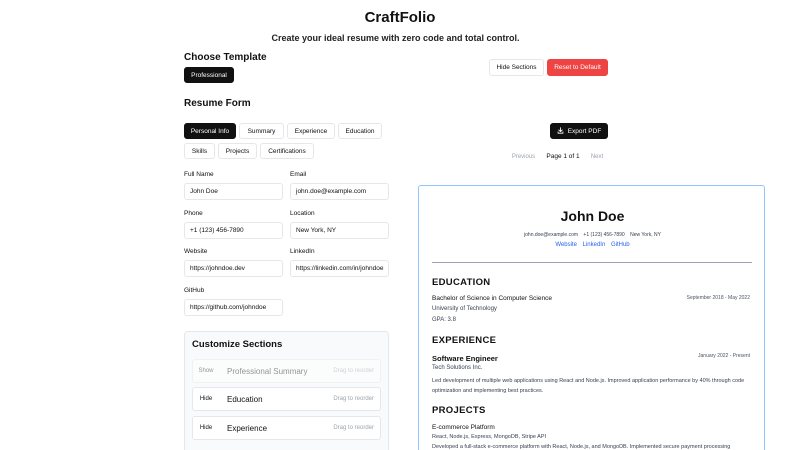 This screenshot has height=450, width=800. Describe the element at coordinates (245, 399) in the screenshot. I see `section-name: Education` at that location.